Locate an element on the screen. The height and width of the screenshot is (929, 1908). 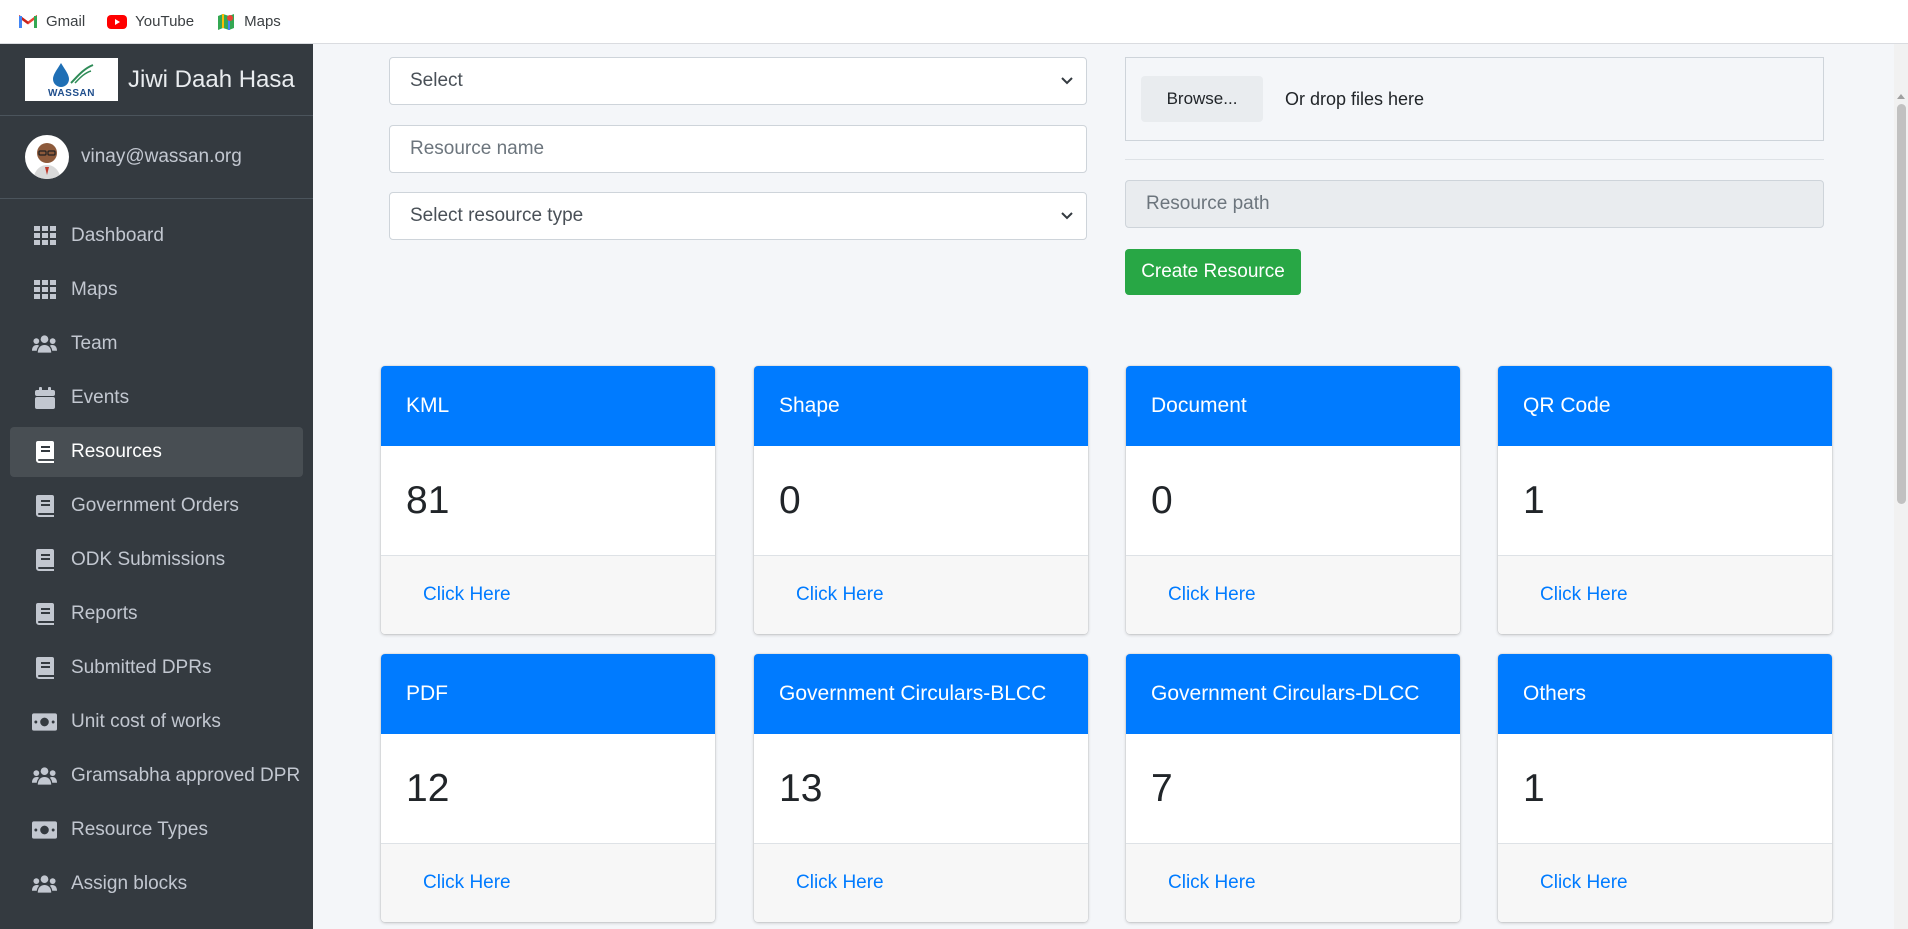
resource-card-others: Others 1 Click Here is located at coordinates (1665, 788).